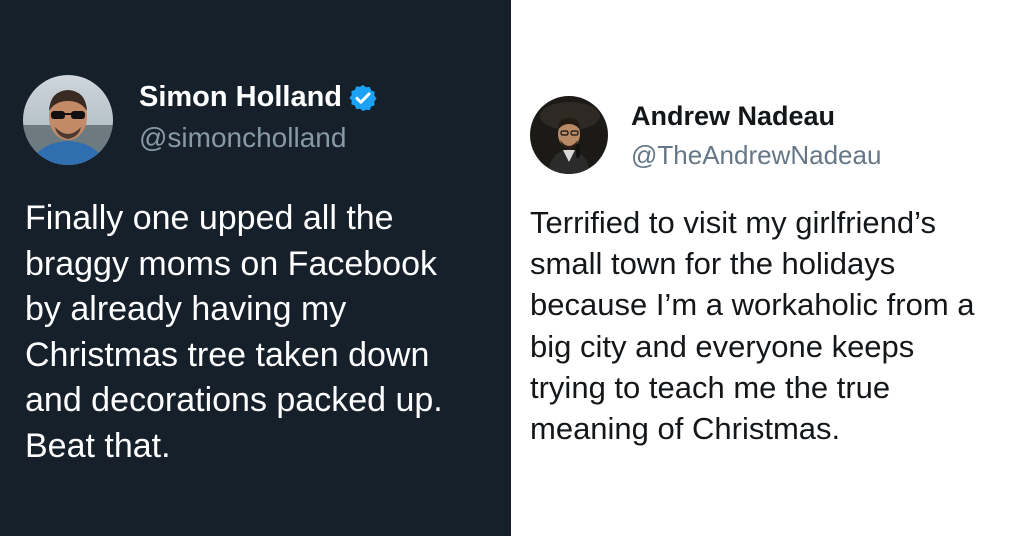 This screenshot has width=1024, height=536. What do you see at coordinates (242, 138) in the screenshot?
I see `handle: @simoncholland` at bounding box center [242, 138].